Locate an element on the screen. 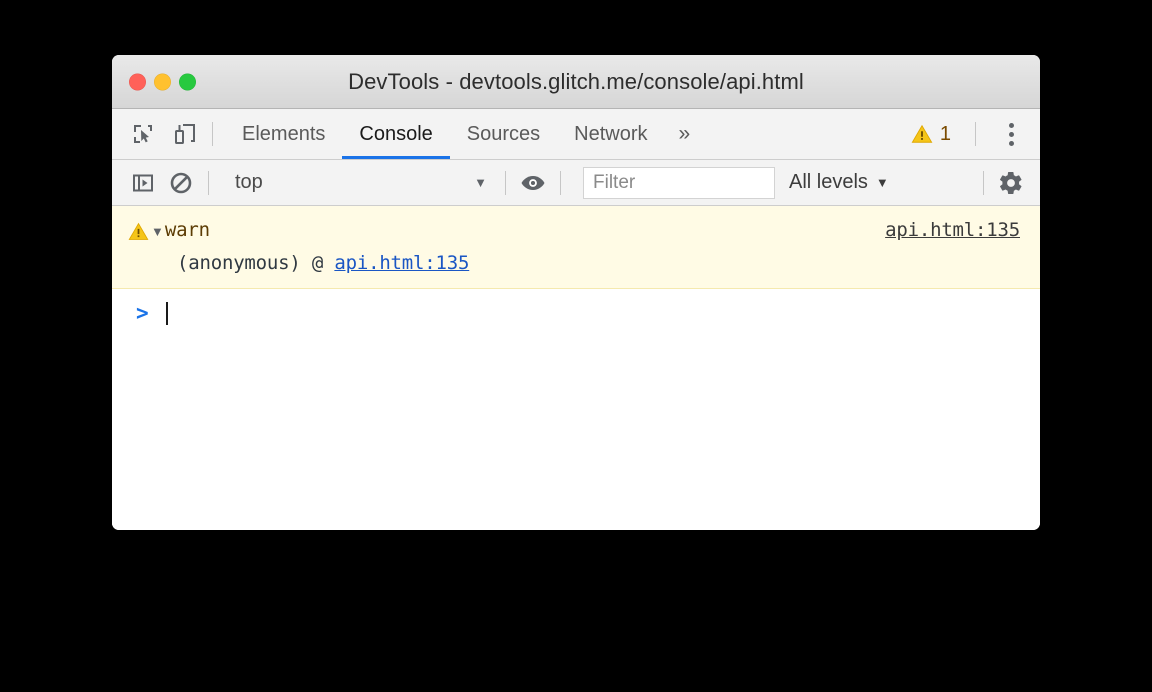  device-toolbar-icon is located at coordinates (185, 134).